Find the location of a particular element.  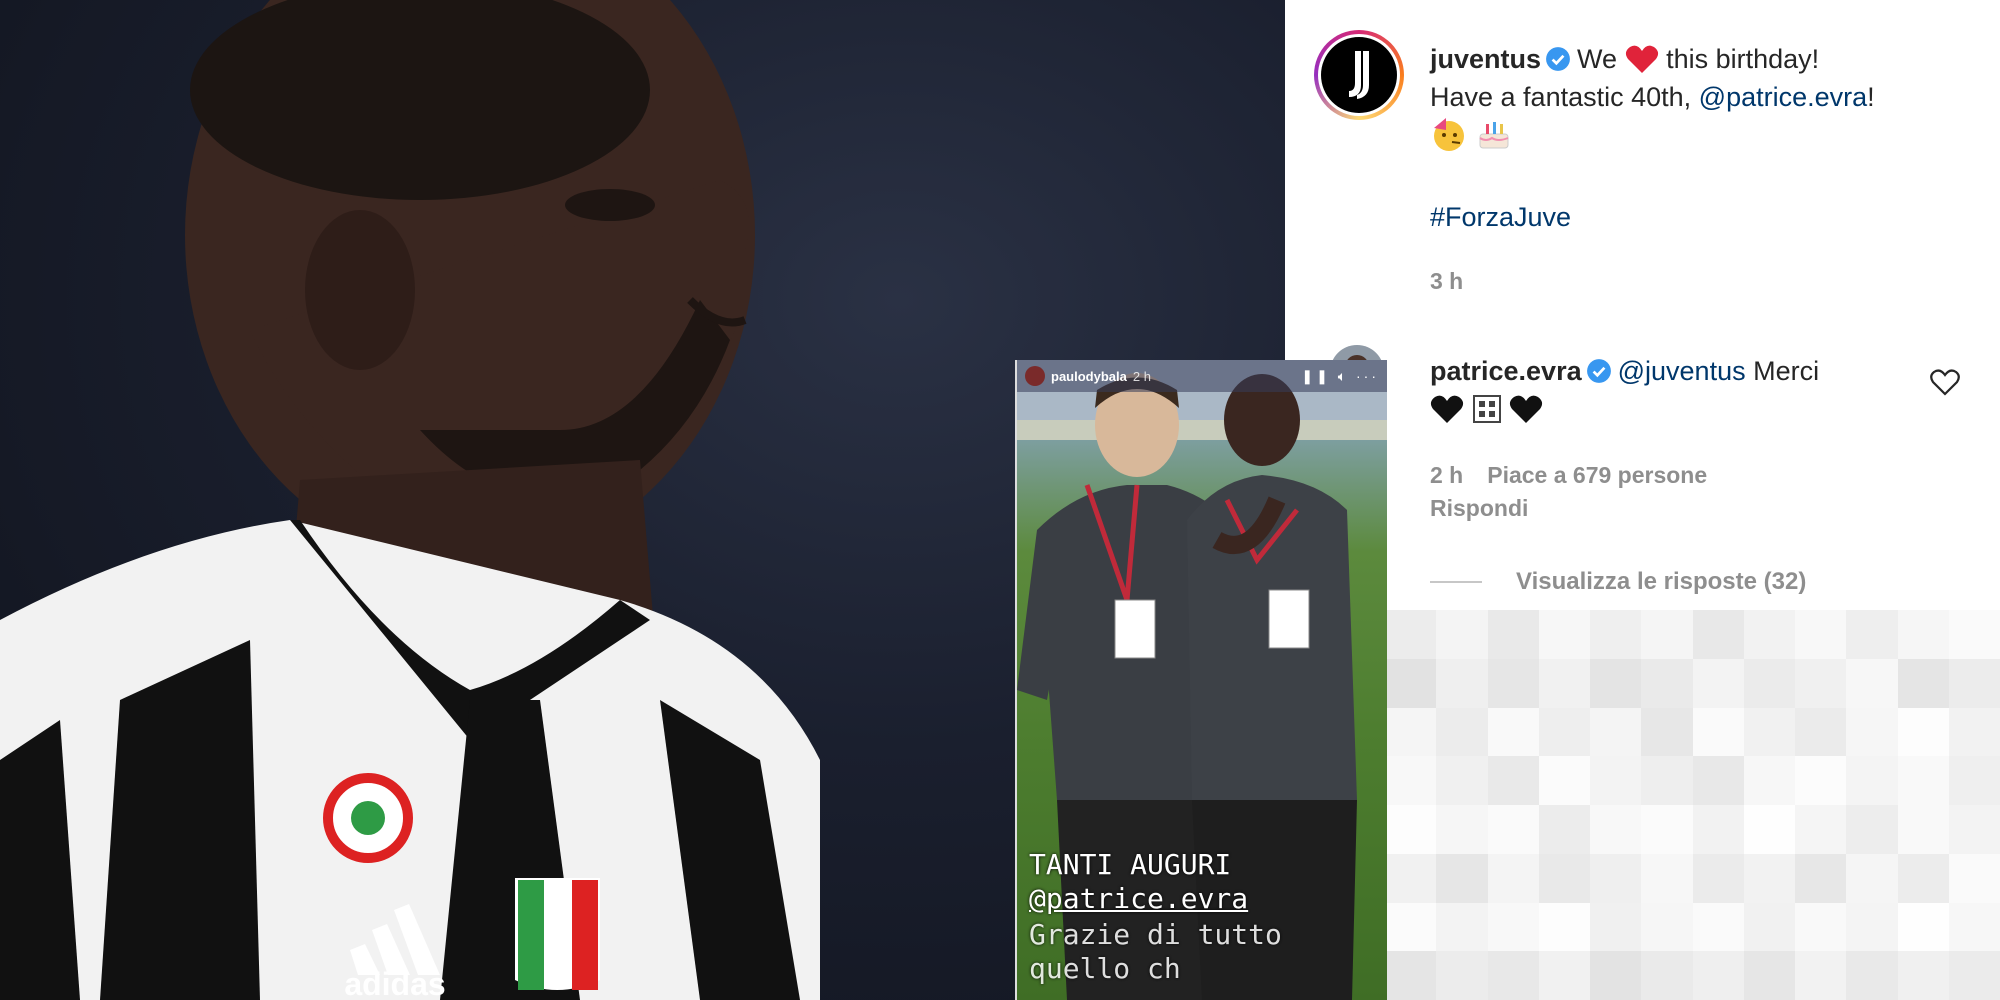

story-timestamp: 2 h is located at coordinates (1141, 376).